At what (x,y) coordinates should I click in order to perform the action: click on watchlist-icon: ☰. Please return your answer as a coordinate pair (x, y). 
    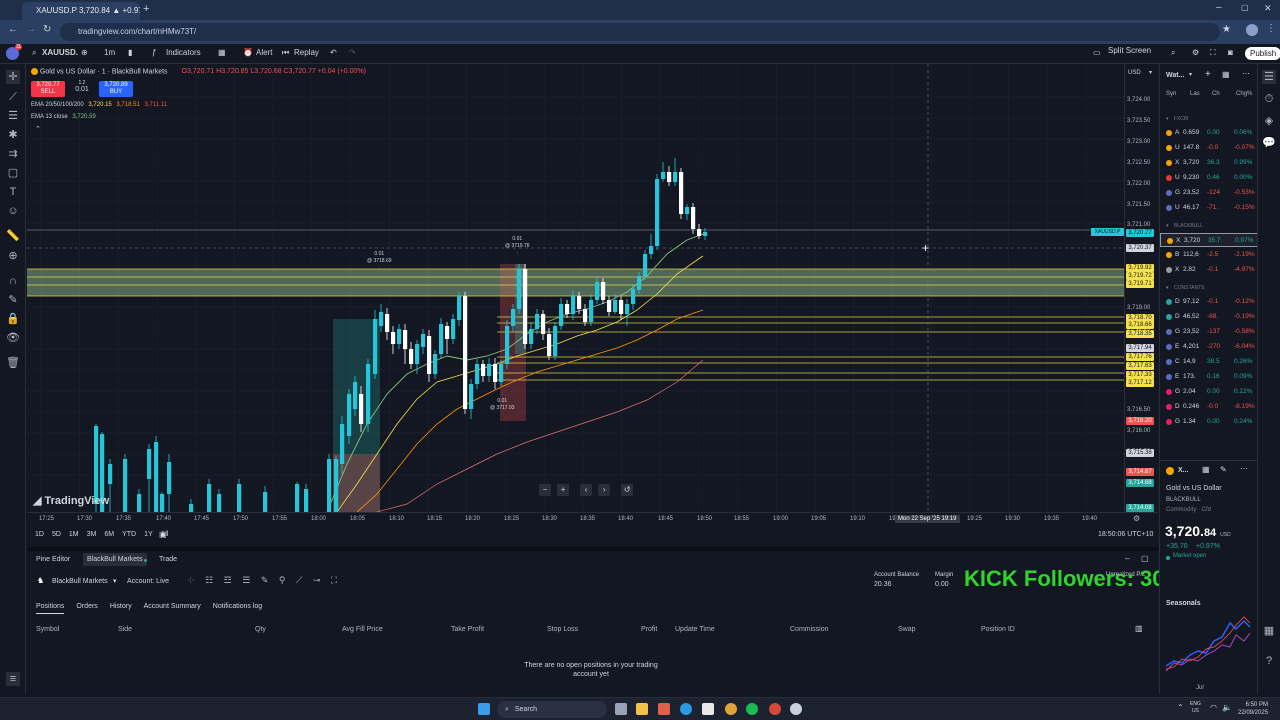
    Looking at the image, I should click on (1269, 77).